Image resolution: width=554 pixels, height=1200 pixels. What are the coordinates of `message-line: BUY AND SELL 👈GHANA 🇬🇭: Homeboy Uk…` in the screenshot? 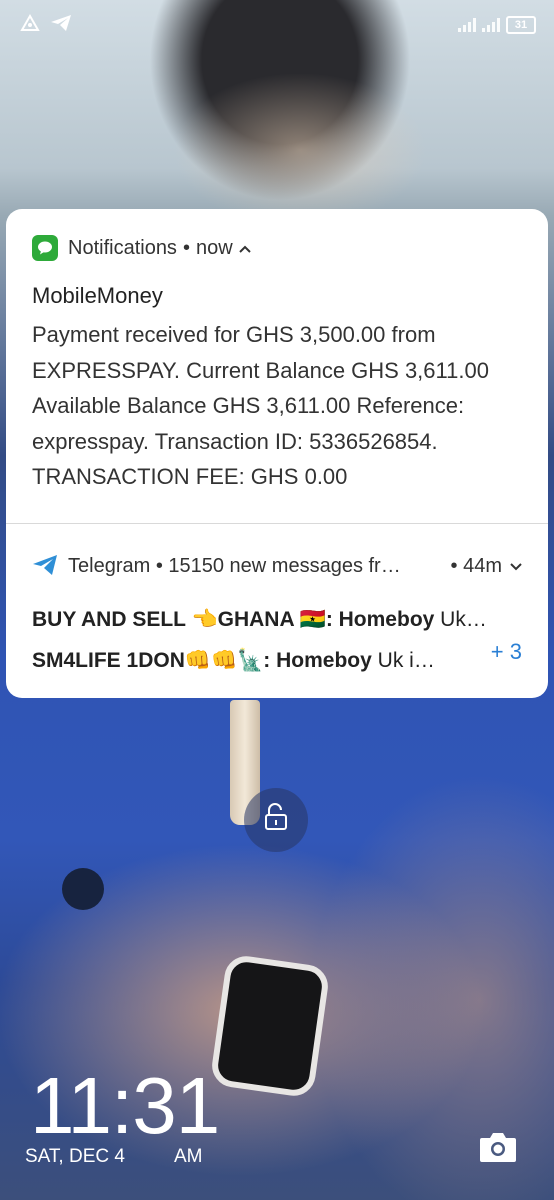 It's located at (259, 620).